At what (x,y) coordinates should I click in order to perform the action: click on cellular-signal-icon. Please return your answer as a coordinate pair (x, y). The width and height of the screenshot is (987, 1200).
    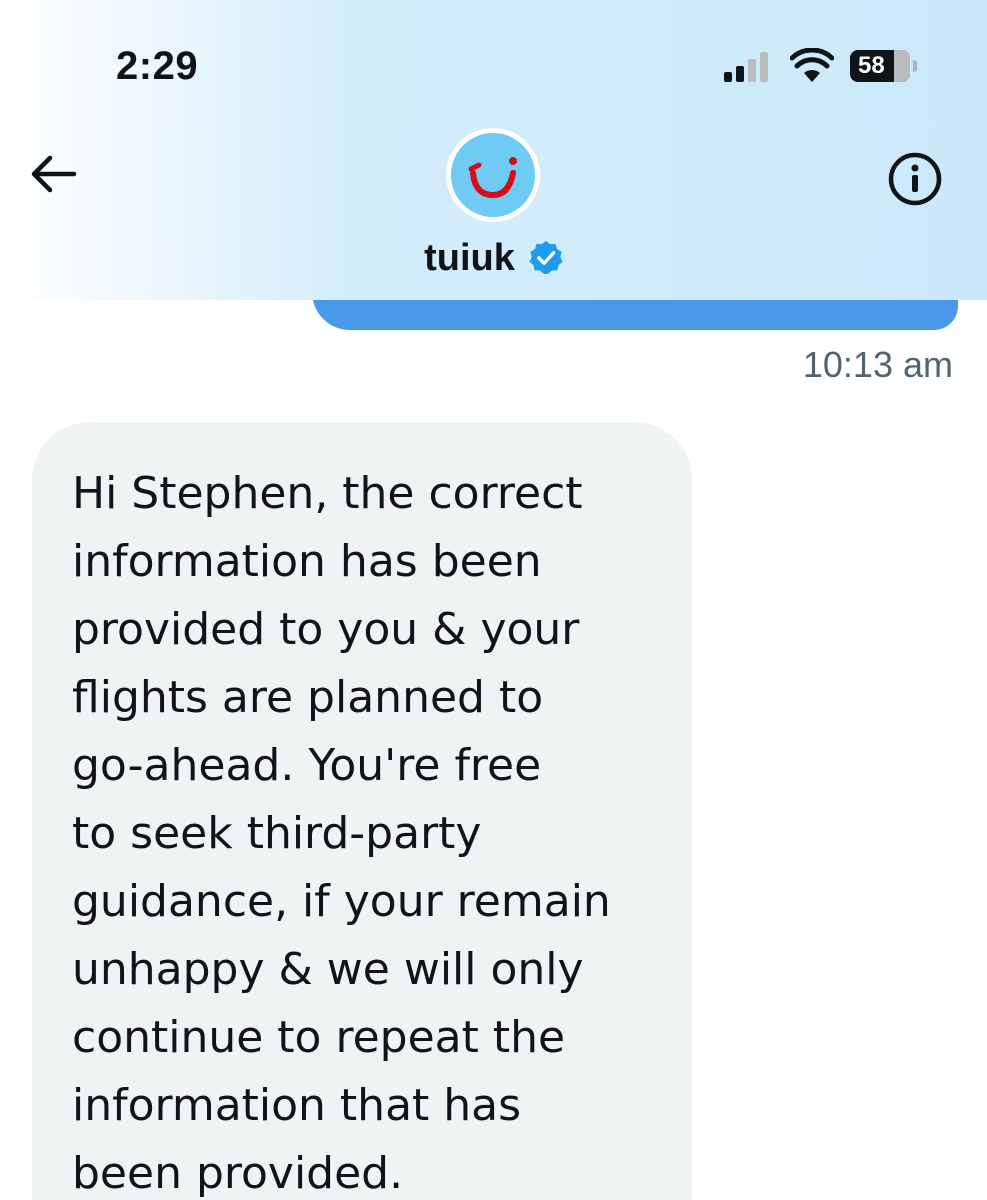
    Looking at the image, I should click on (746, 67).